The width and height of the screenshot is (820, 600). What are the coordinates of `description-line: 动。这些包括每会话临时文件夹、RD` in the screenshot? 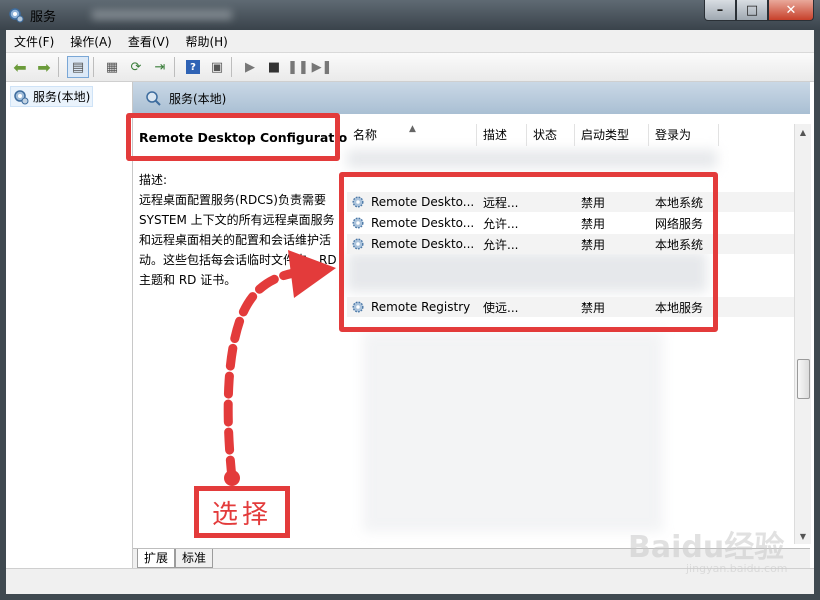 It's located at (238, 260).